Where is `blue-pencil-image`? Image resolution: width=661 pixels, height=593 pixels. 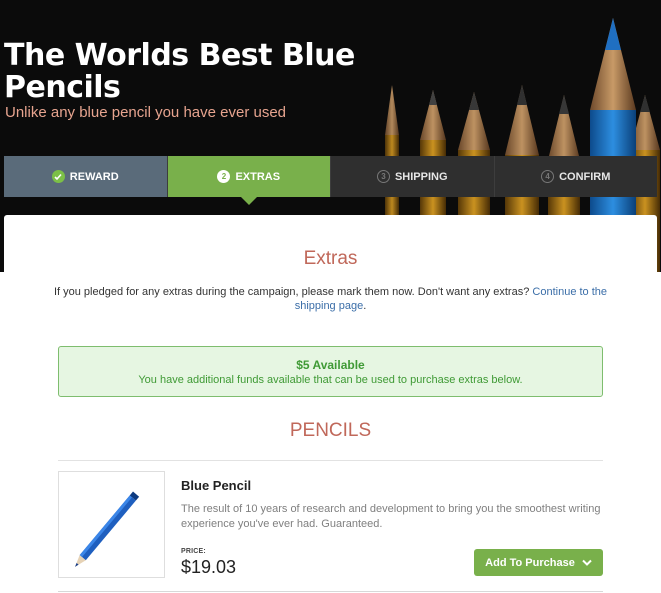
blue-pencil-image is located at coordinates (107, 529).